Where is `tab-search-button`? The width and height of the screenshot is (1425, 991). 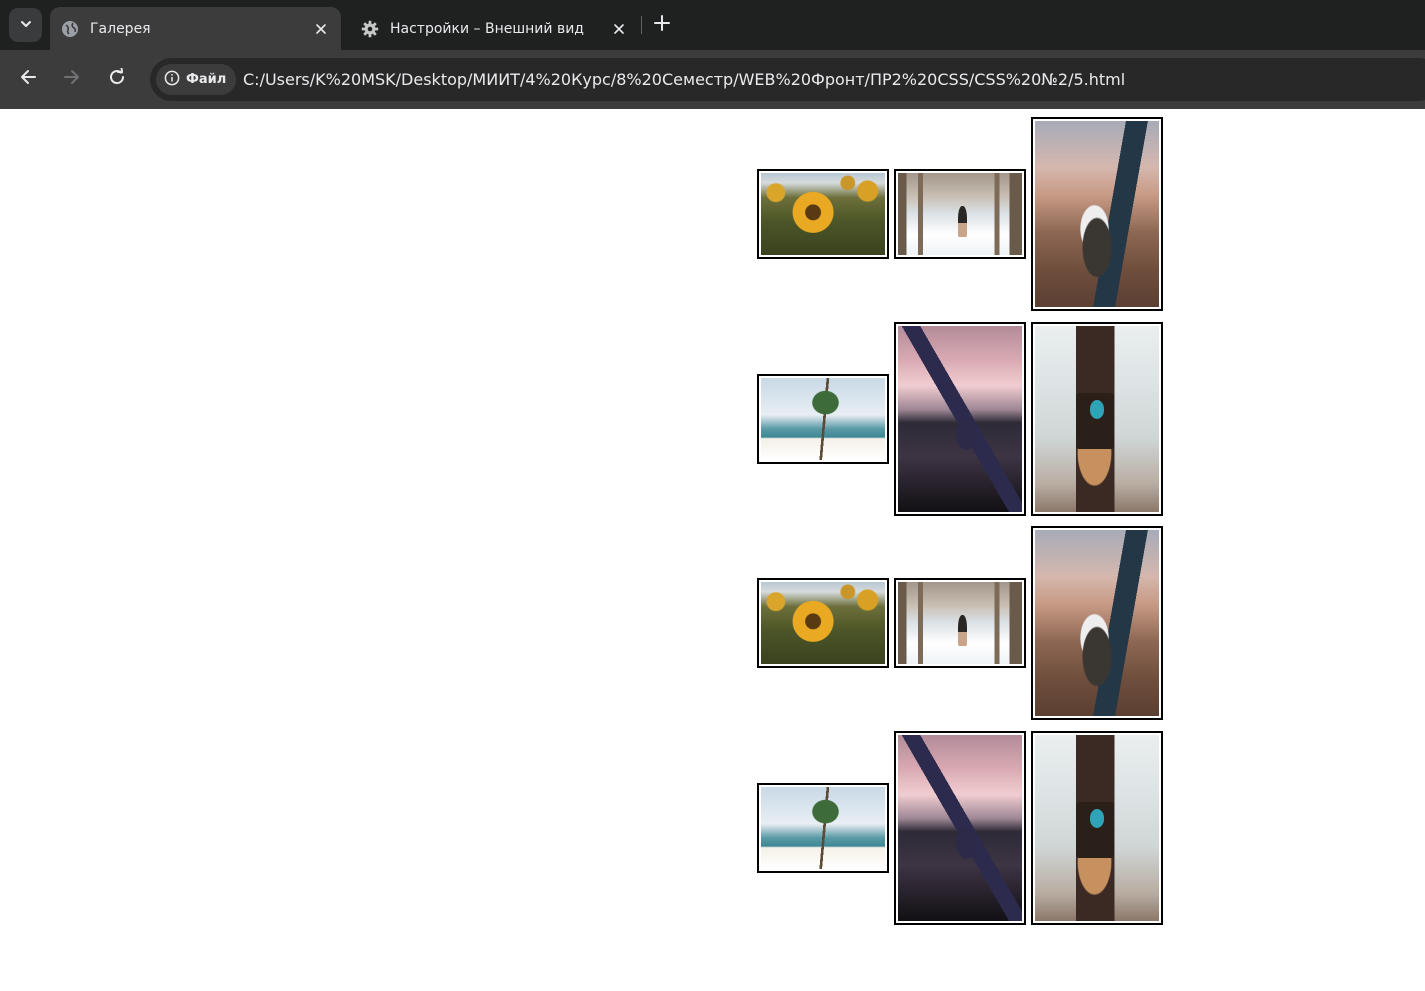
tab-search-button is located at coordinates (25, 25).